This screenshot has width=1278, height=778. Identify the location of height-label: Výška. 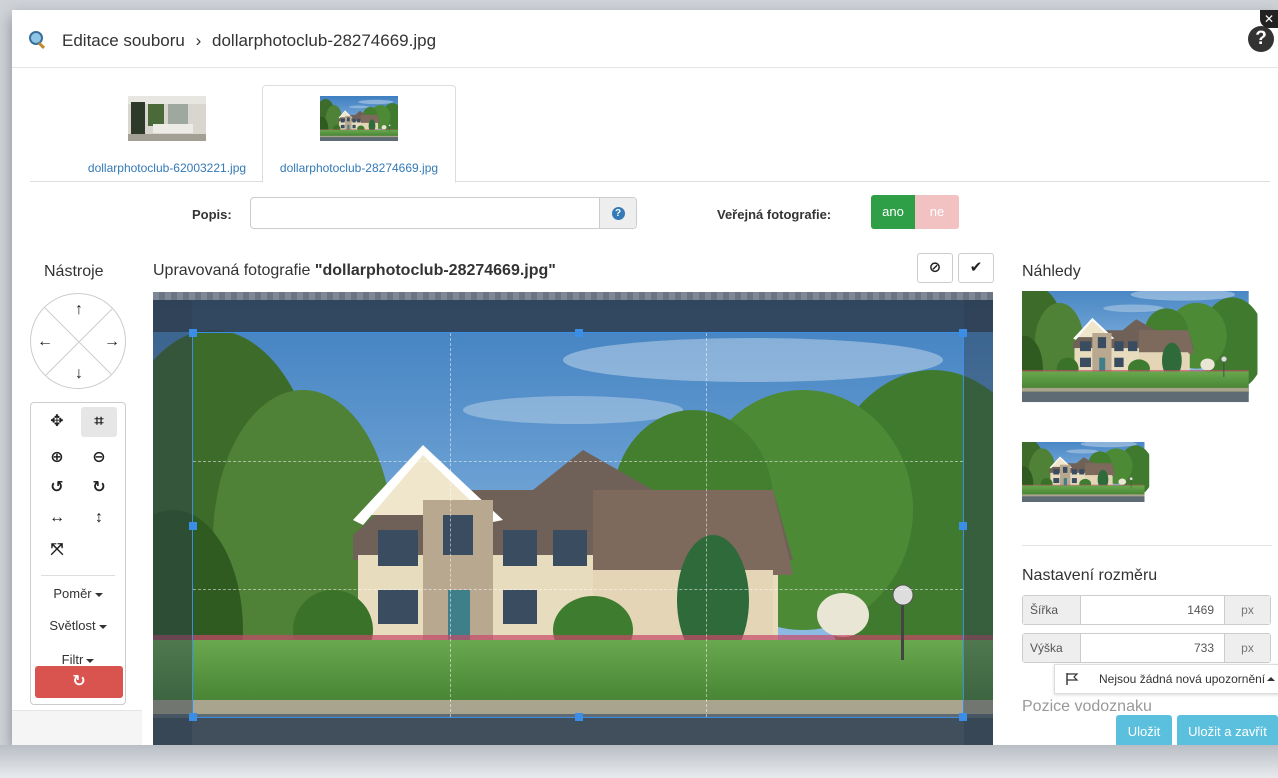
(1052, 648).